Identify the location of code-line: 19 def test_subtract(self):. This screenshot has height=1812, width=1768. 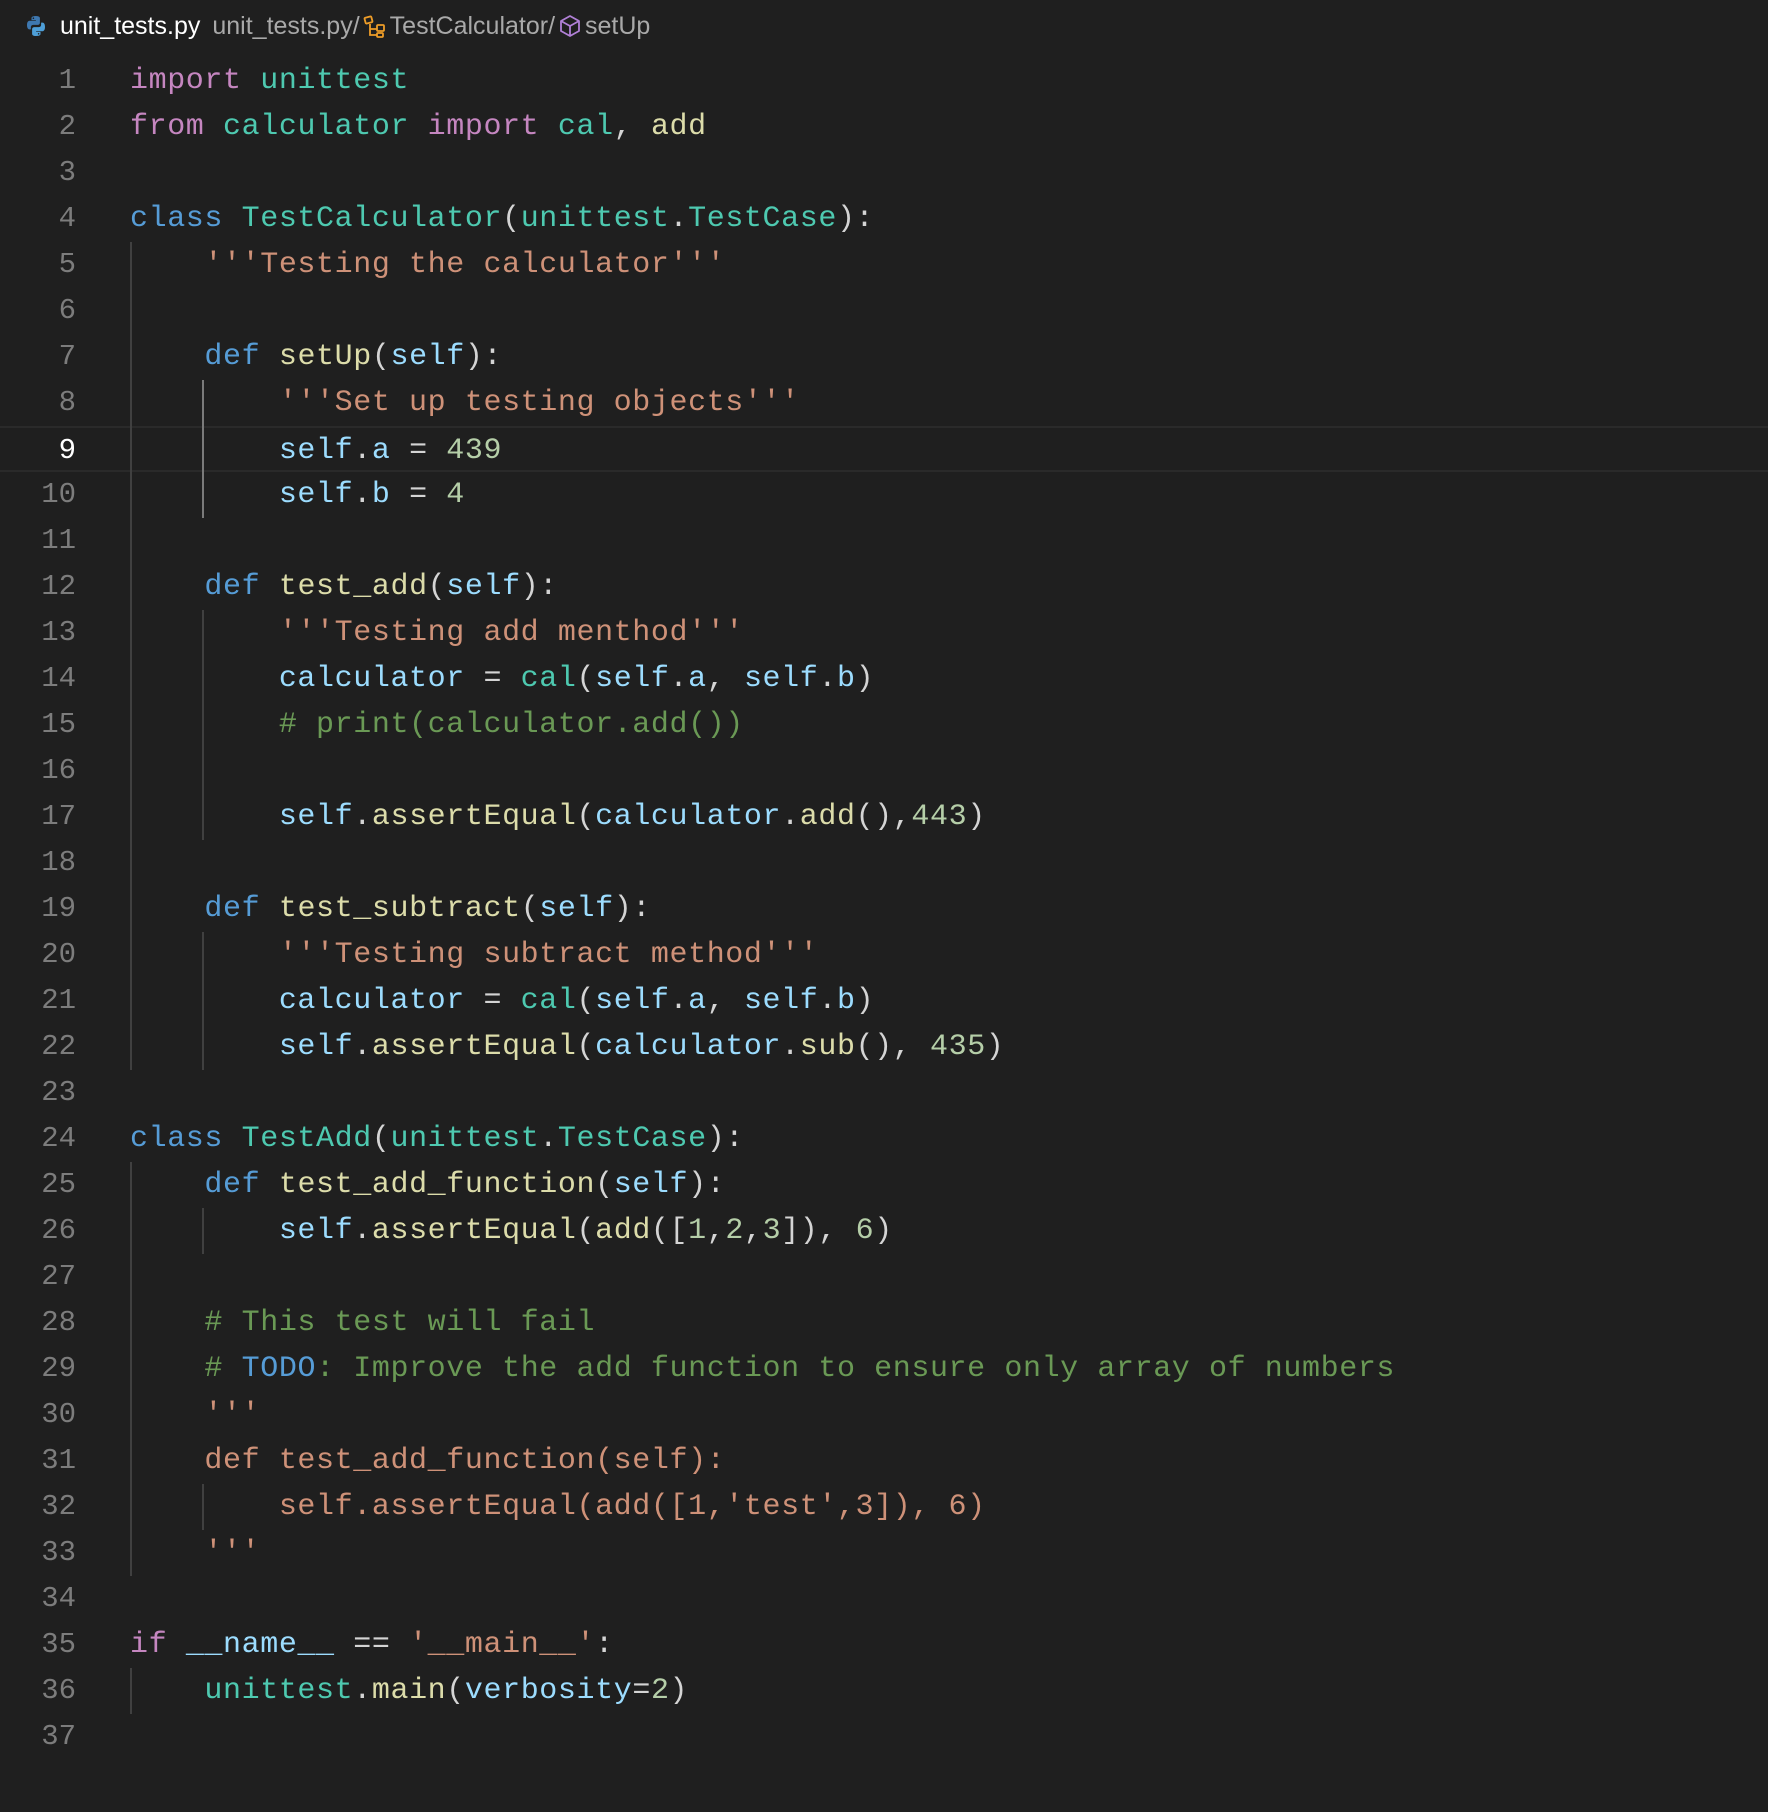
(884, 909).